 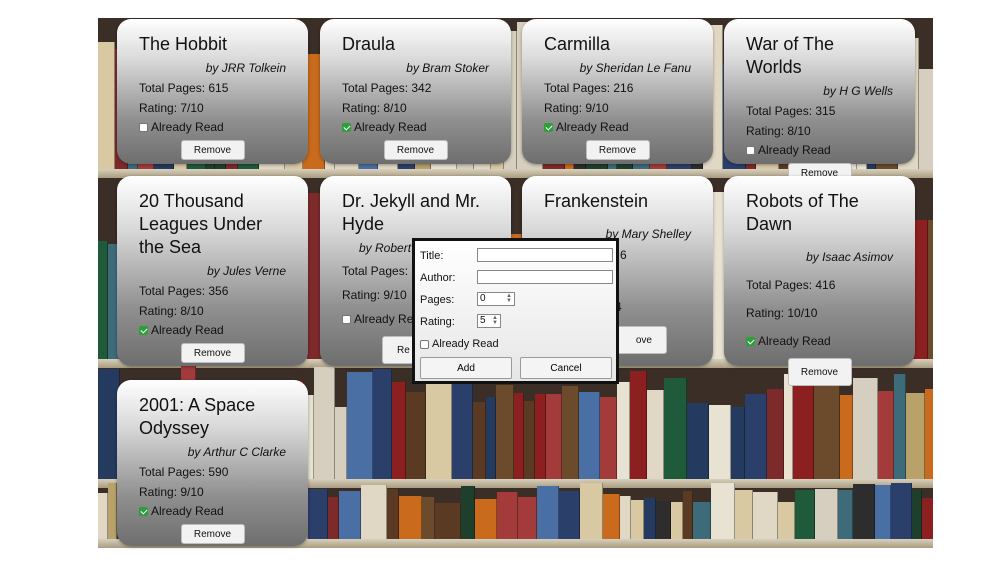 I want to click on book-pages: Total Pages: 590, so click(x=184, y=472).